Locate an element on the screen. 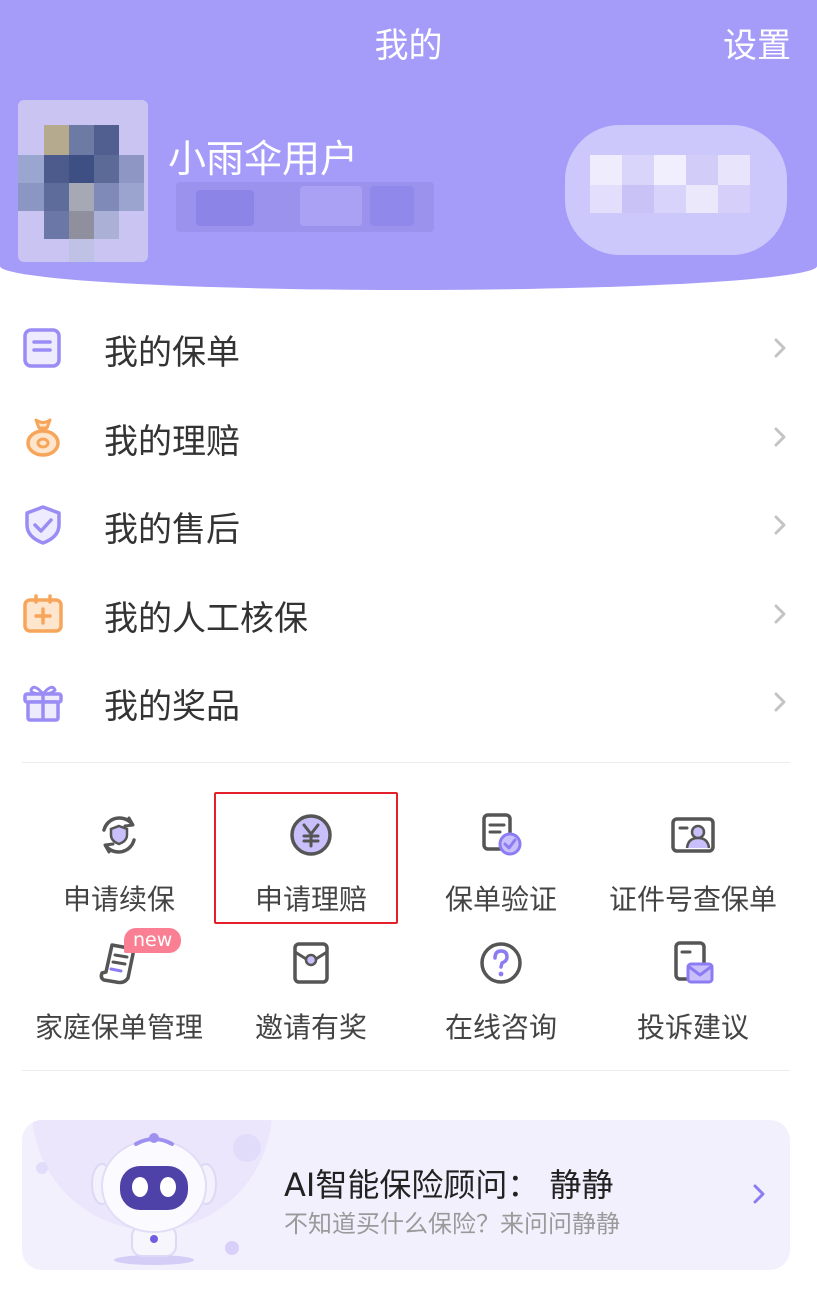 The width and height of the screenshot is (817, 1312). menu-item-manual-underwriting: 我的人工核保 is located at coordinates (408, 613).